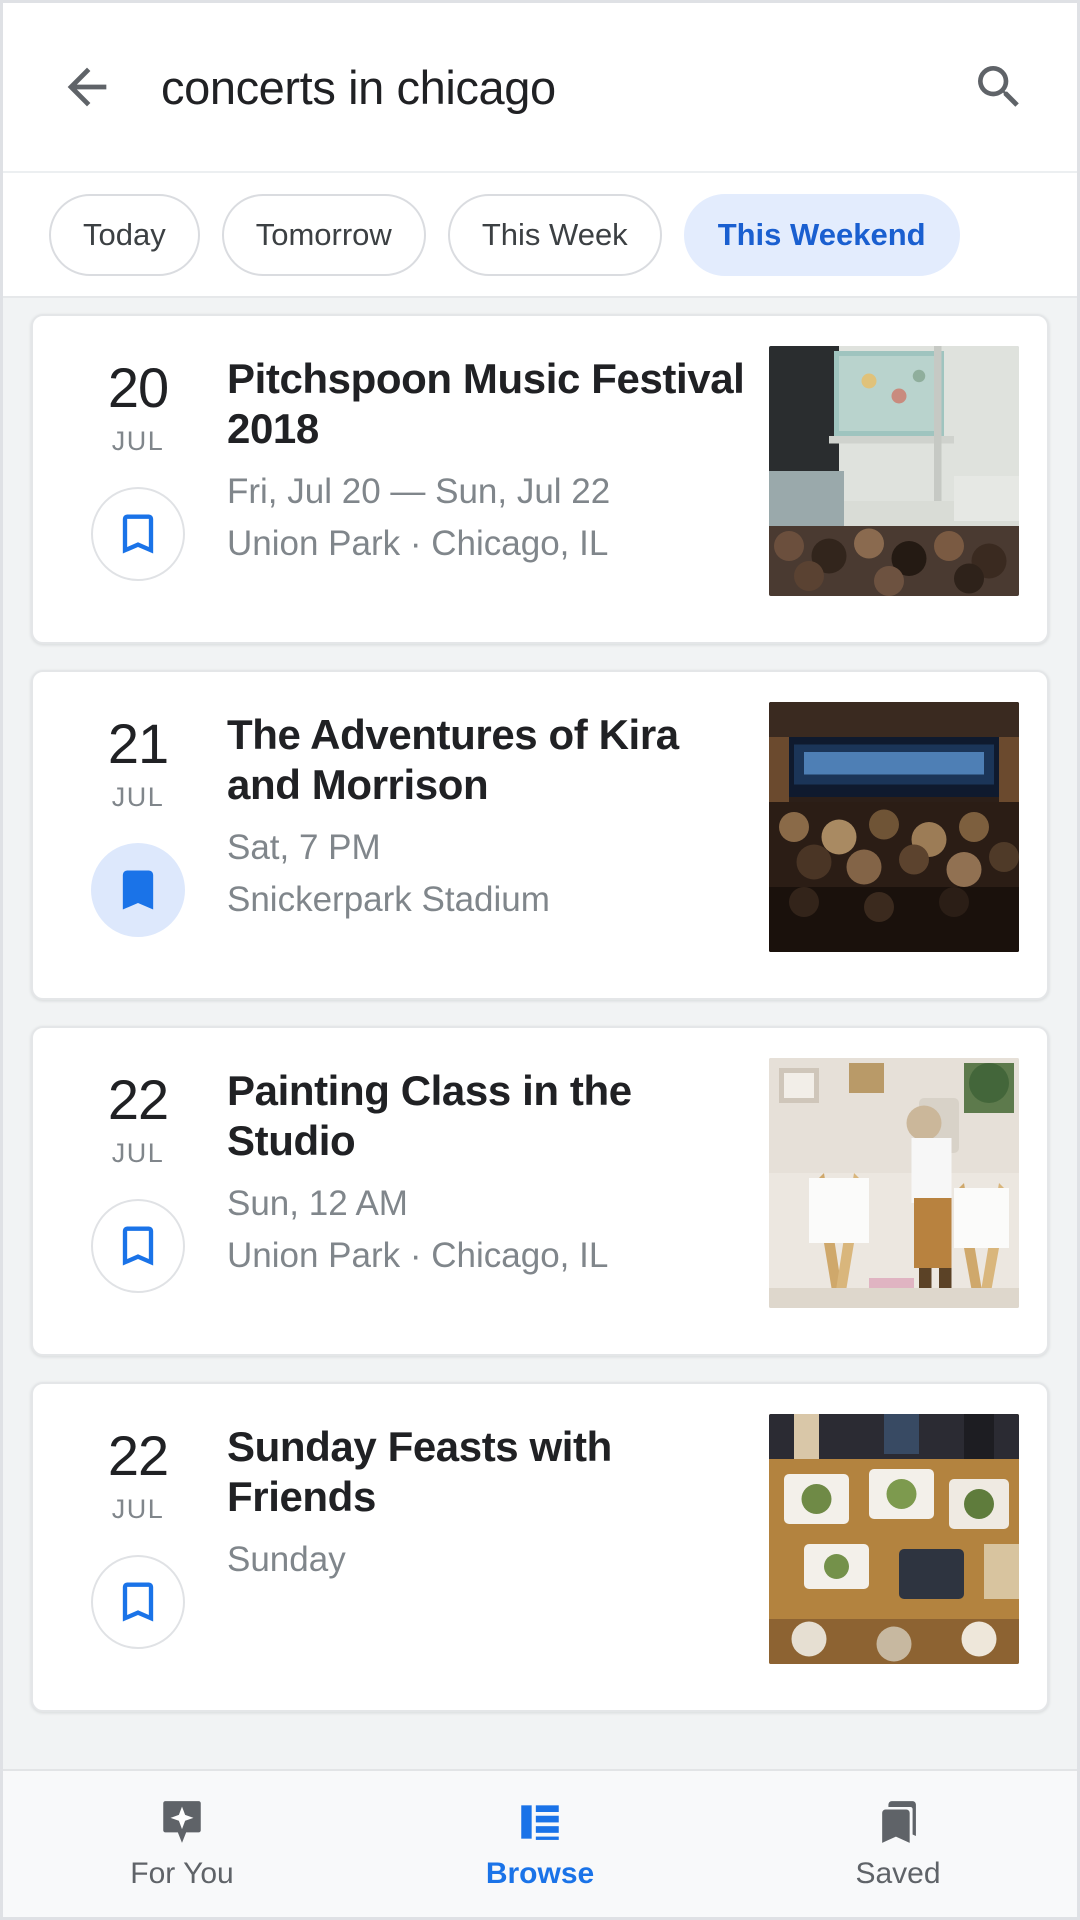  I want to click on search-icon, so click(999, 87).